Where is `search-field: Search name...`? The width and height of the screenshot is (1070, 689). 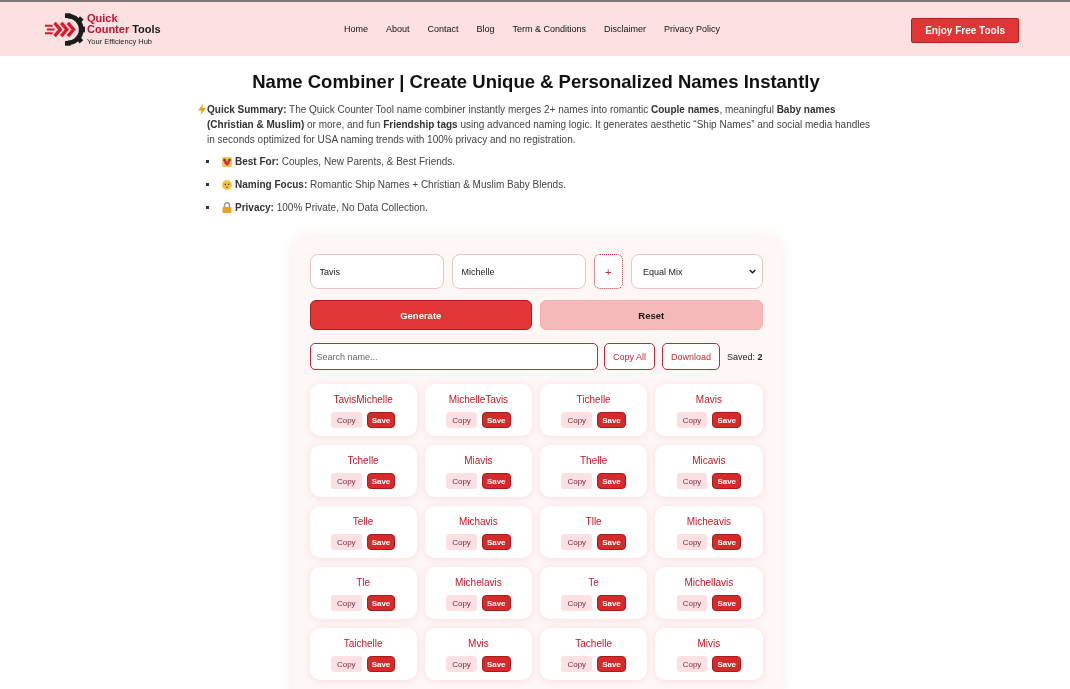
search-field: Search name... is located at coordinates (453, 356).